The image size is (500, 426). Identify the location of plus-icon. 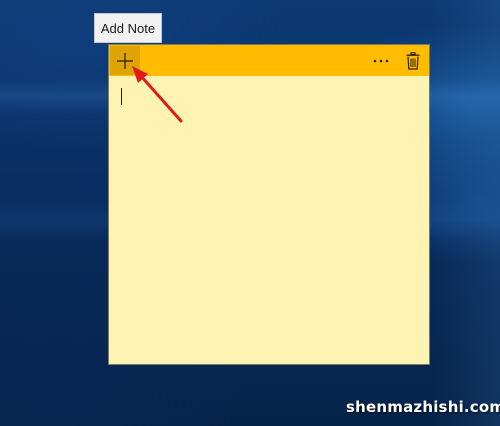
(125, 60).